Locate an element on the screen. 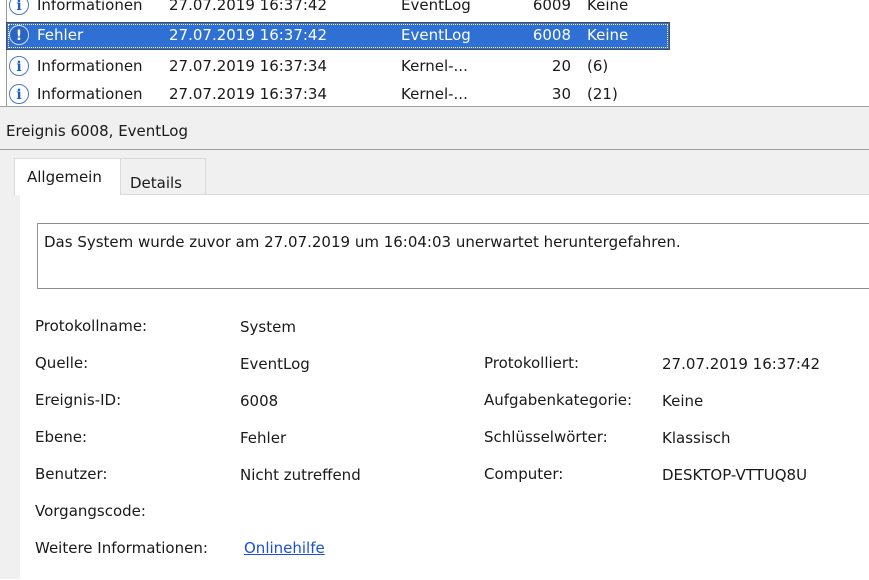 This screenshot has height=580, width=869. schluesselwoerter-value: Klassisch is located at coordinates (696, 438).